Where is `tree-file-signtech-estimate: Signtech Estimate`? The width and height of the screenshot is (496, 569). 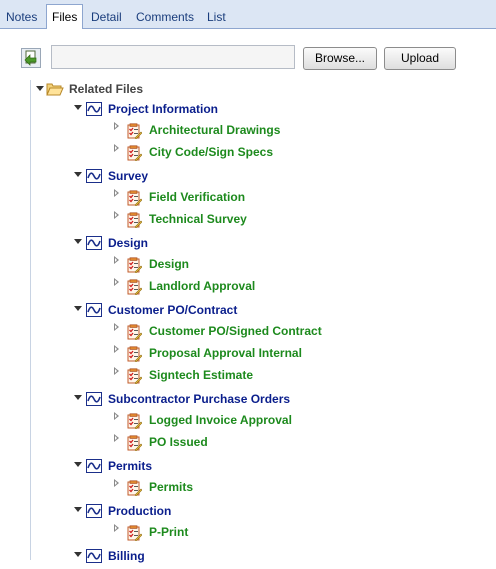 tree-file-signtech-estimate: Signtech Estimate is located at coordinates (248, 375).